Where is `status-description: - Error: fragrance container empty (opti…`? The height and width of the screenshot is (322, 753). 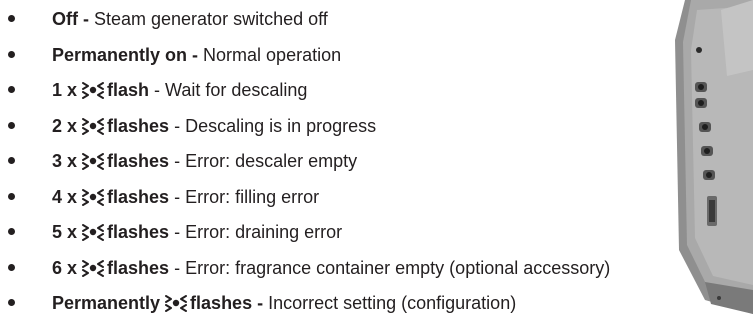
status-description: - Error: fragrance container empty (opti… is located at coordinates (390, 267).